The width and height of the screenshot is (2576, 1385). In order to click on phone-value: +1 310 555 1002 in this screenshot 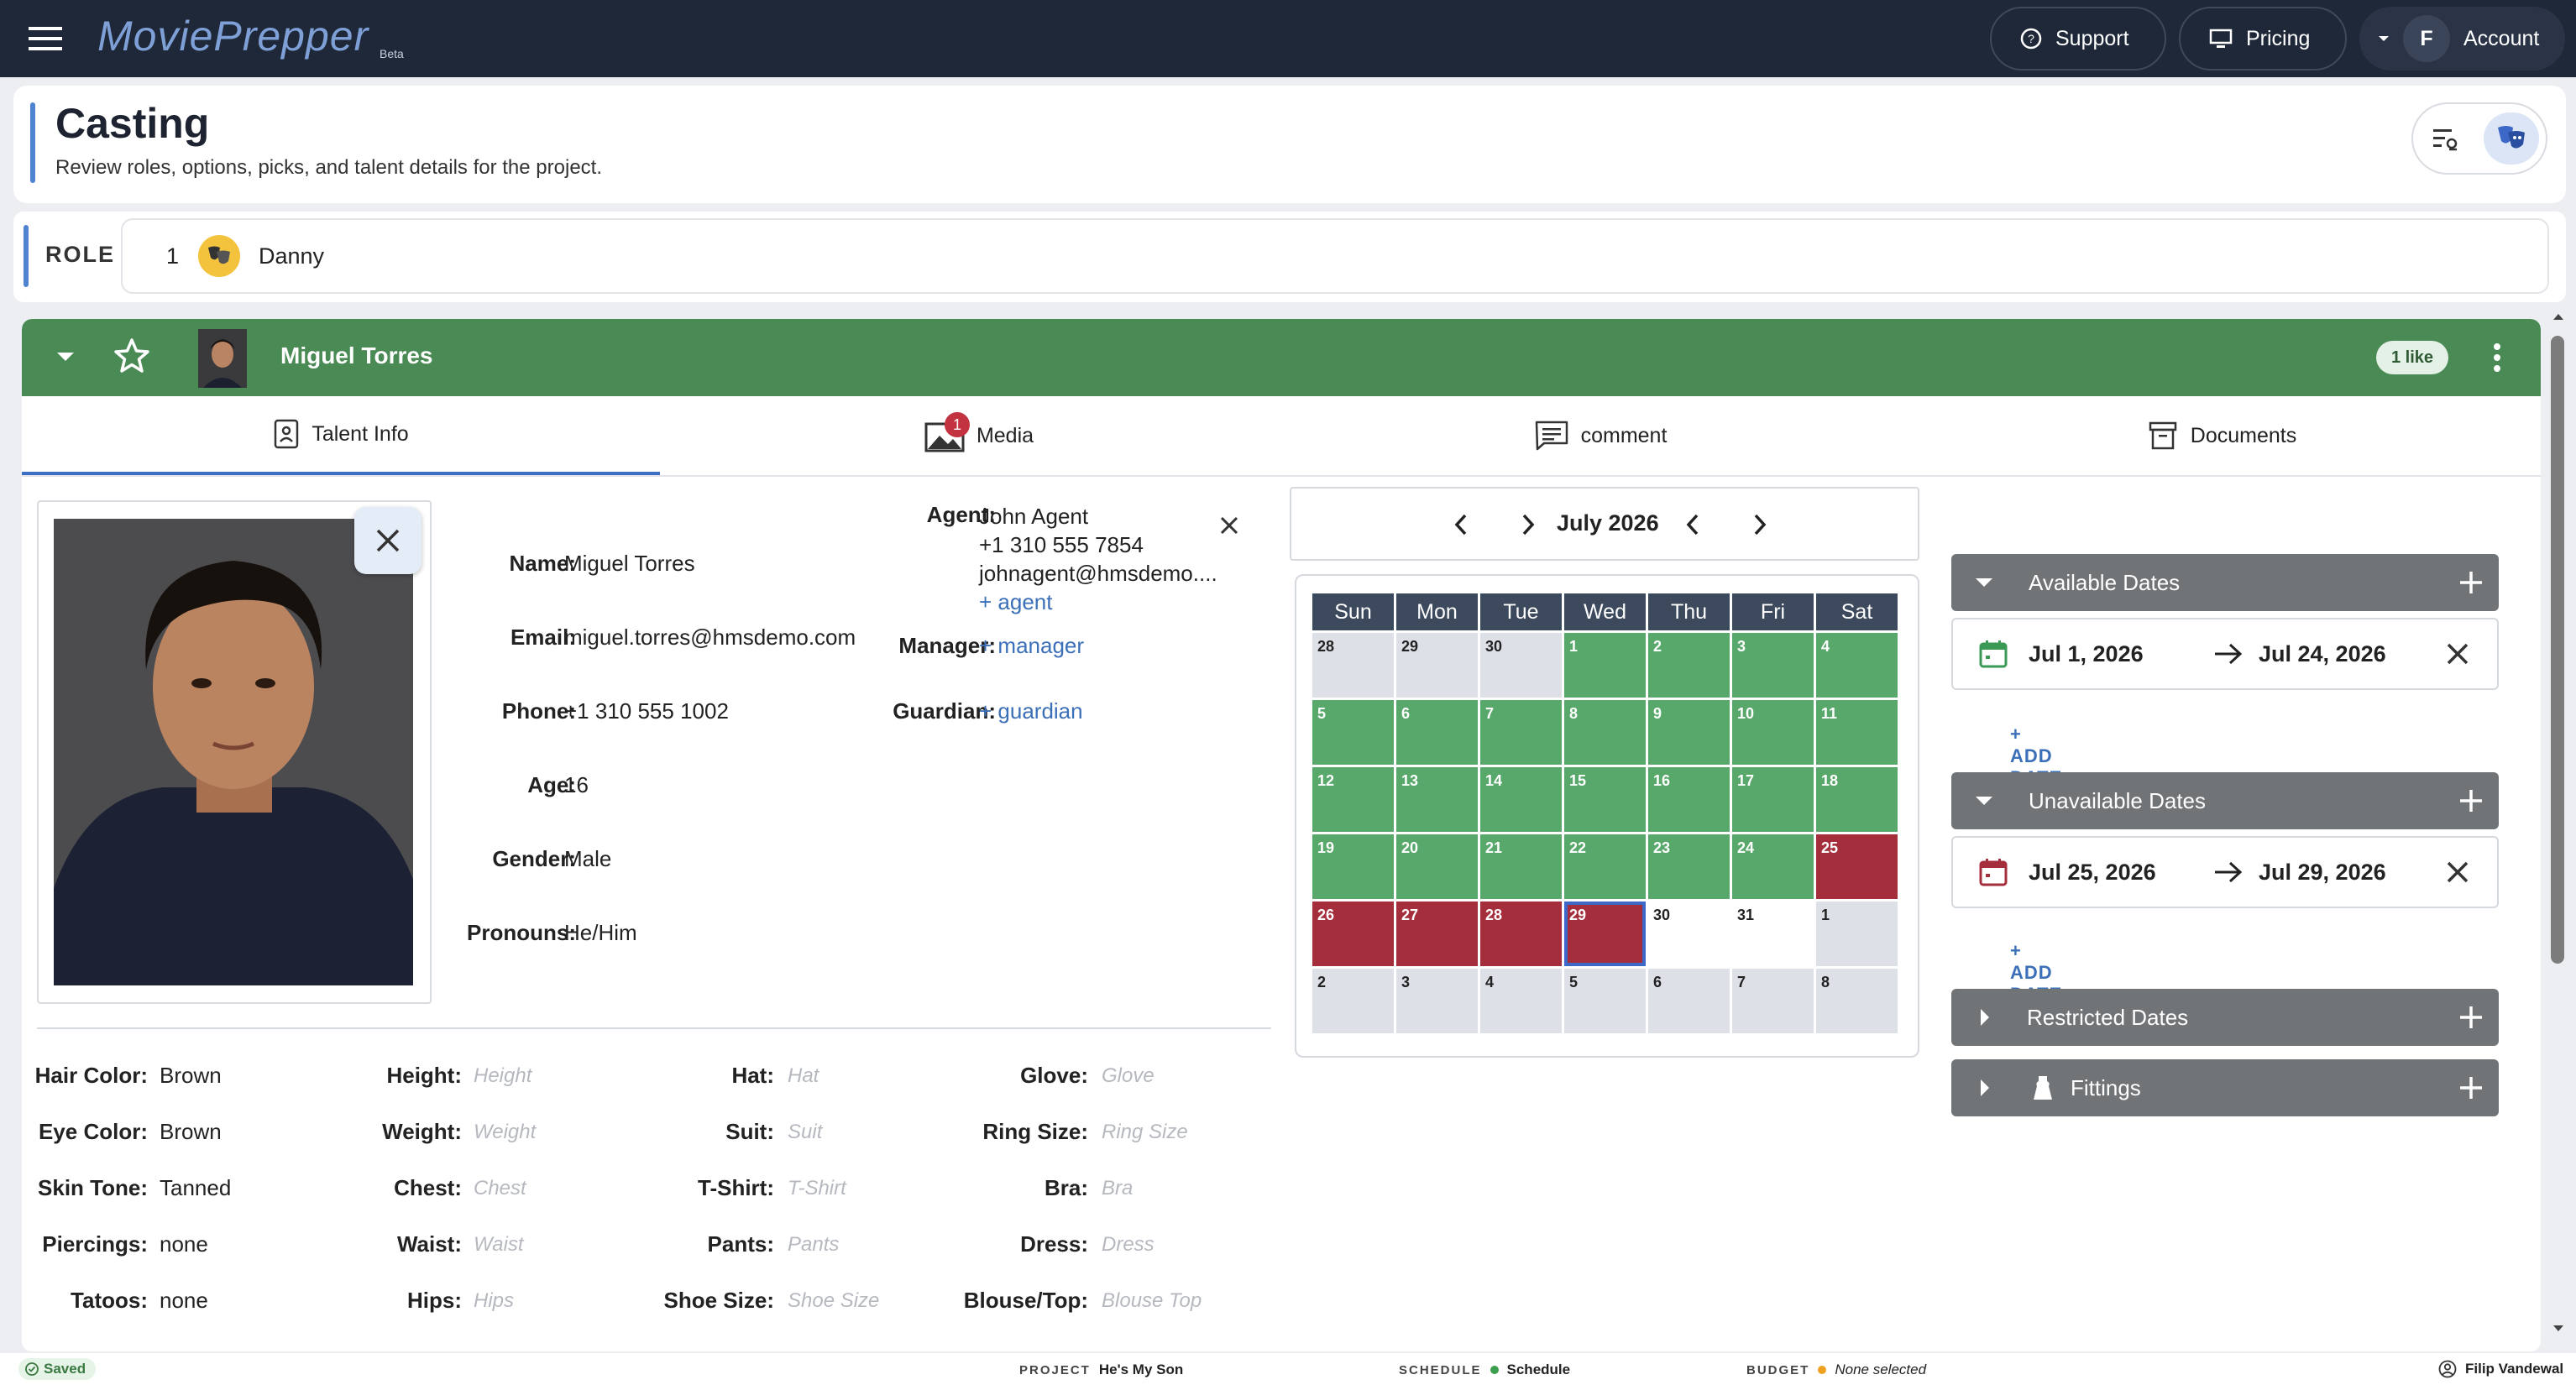, I will do `click(646, 711)`.